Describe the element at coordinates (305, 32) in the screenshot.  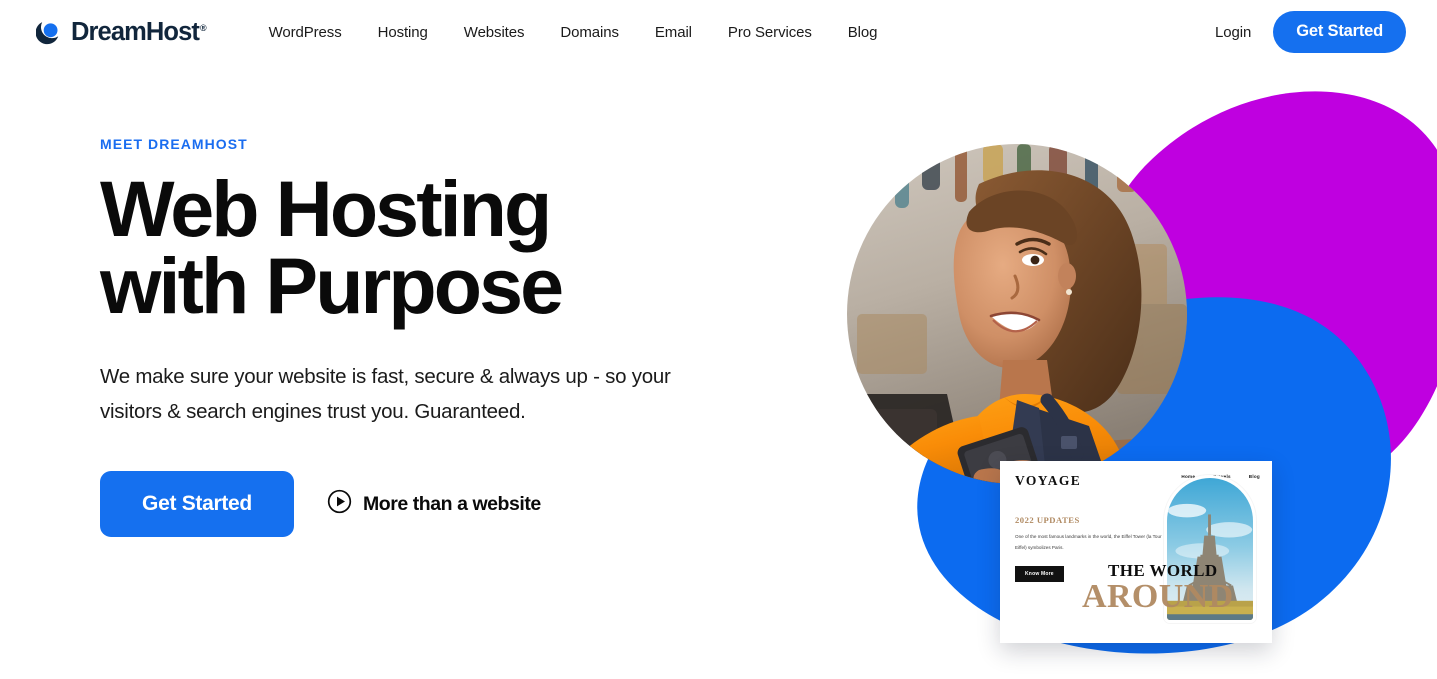
I see `nav-item-wordpress: WordPress` at that location.